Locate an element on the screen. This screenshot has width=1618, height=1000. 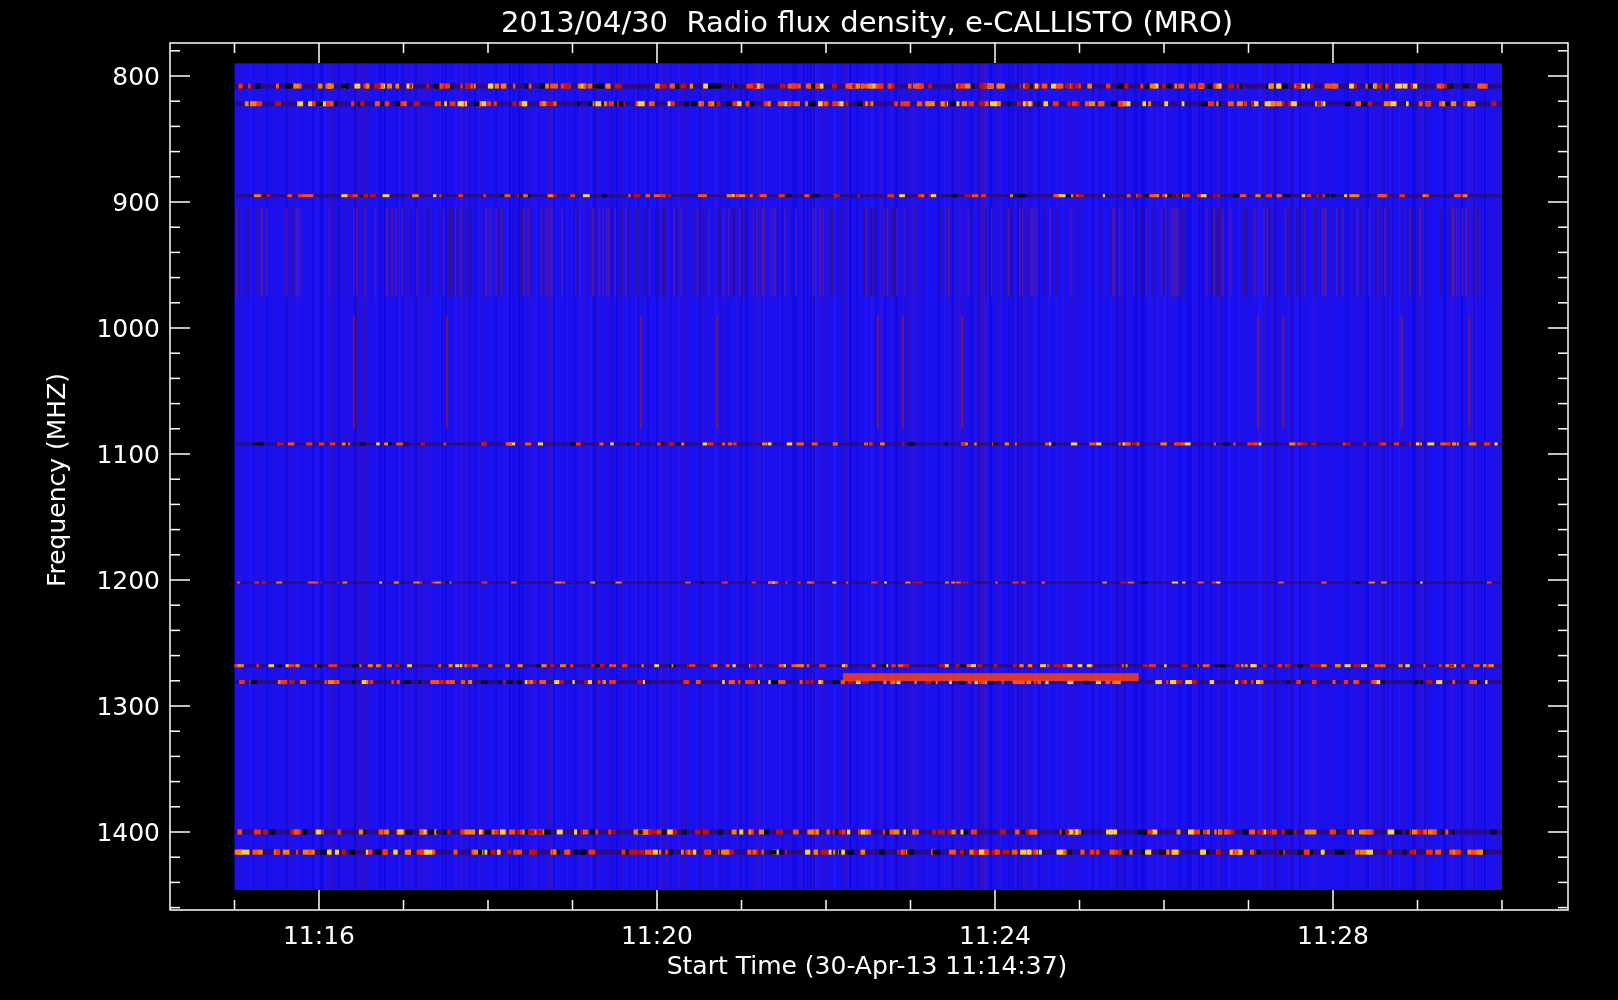
axis-label: Frequency (MHZ) is located at coordinates (56, 480).